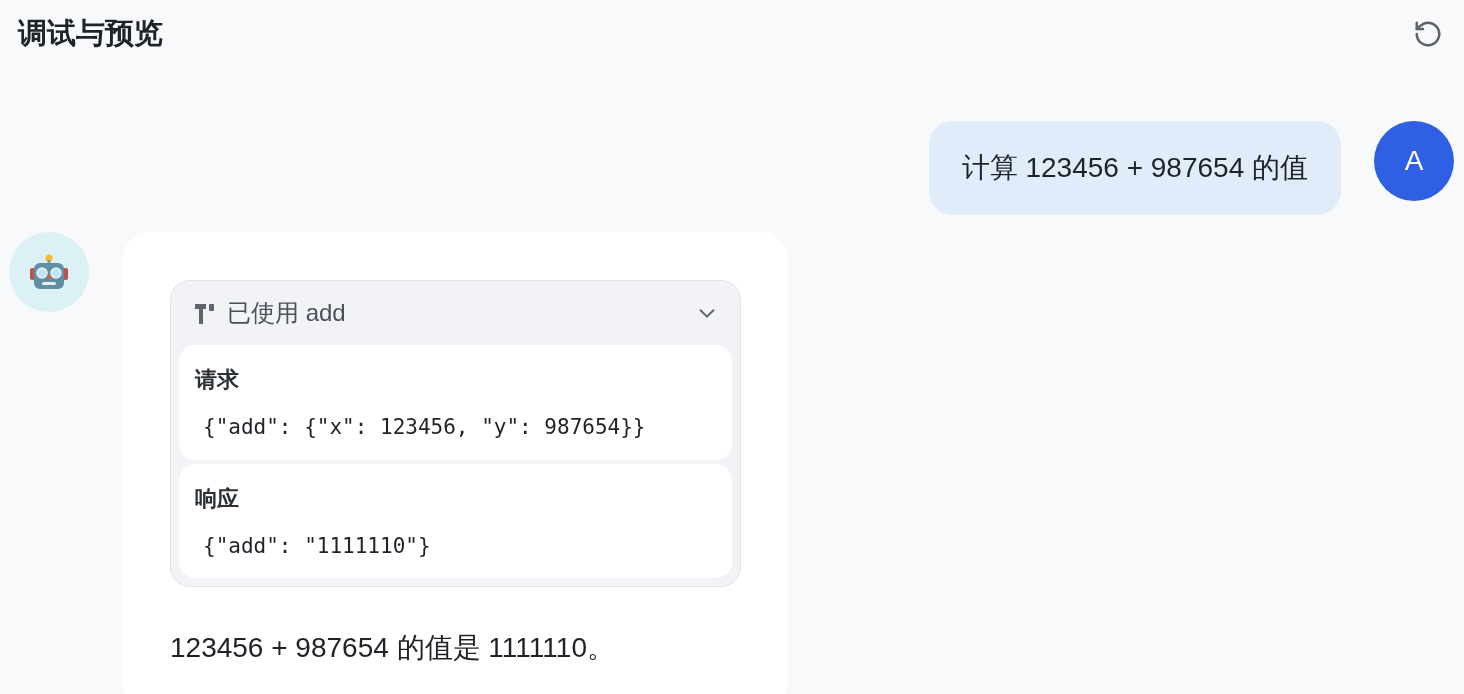  What do you see at coordinates (49, 272) in the screenshot?
I see `robot-icon` at bounding box center [49, 272].